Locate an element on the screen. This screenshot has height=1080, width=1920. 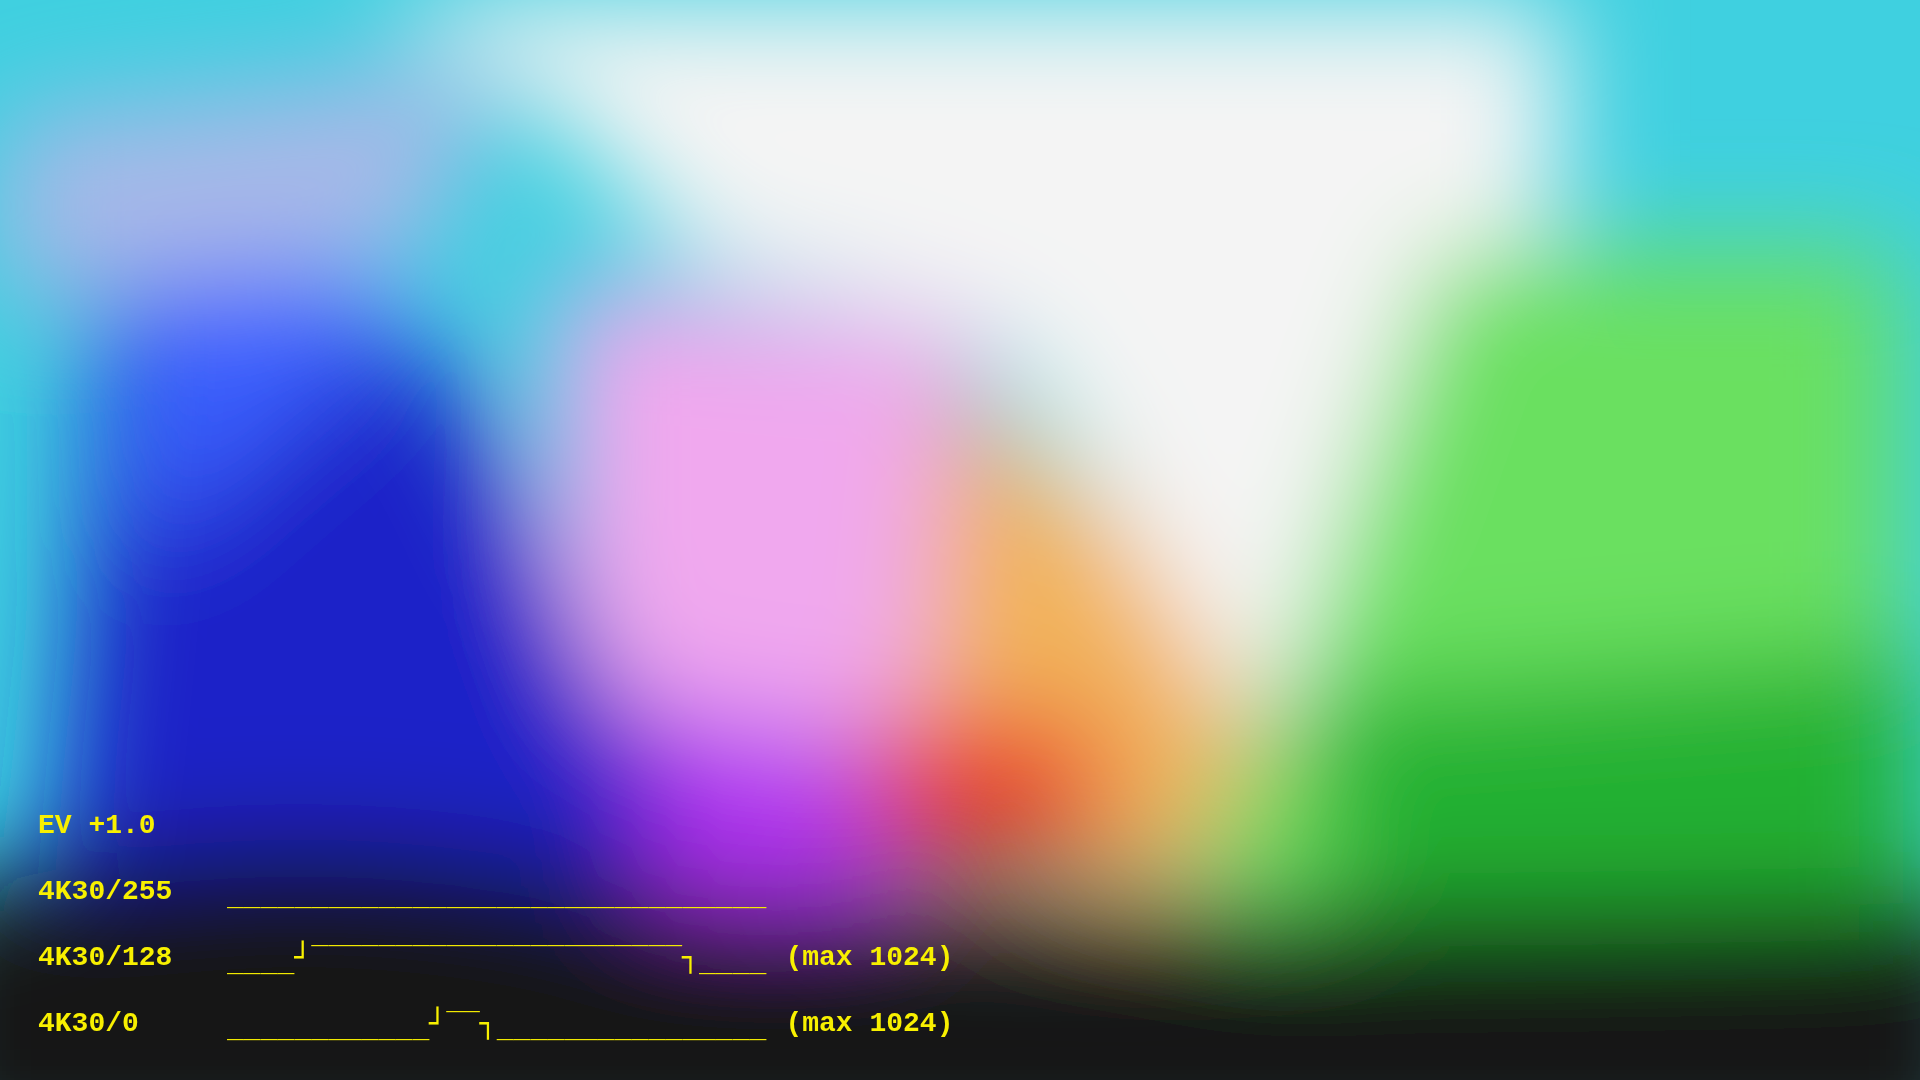
mode-label: 4K30/0 is located at coordinates (89, 1024).